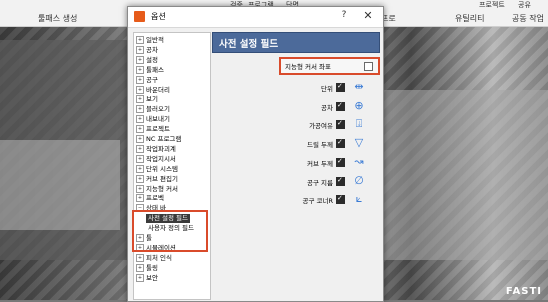  I want to click on preset-field-row: 공차 ⊕, so click(295, 106).